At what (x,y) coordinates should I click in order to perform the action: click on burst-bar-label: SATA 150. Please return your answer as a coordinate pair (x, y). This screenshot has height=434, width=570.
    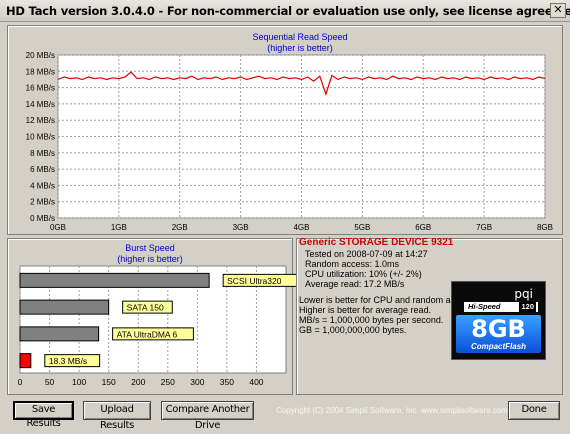
    Looking at the image, I should click on (145, 308).